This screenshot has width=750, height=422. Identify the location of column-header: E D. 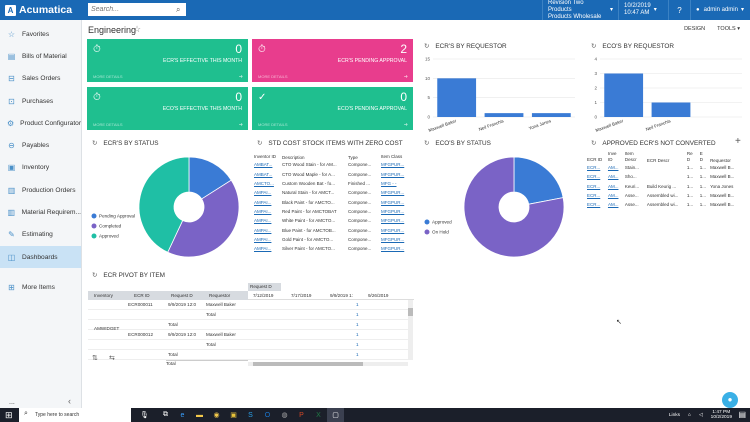
(703, 157).